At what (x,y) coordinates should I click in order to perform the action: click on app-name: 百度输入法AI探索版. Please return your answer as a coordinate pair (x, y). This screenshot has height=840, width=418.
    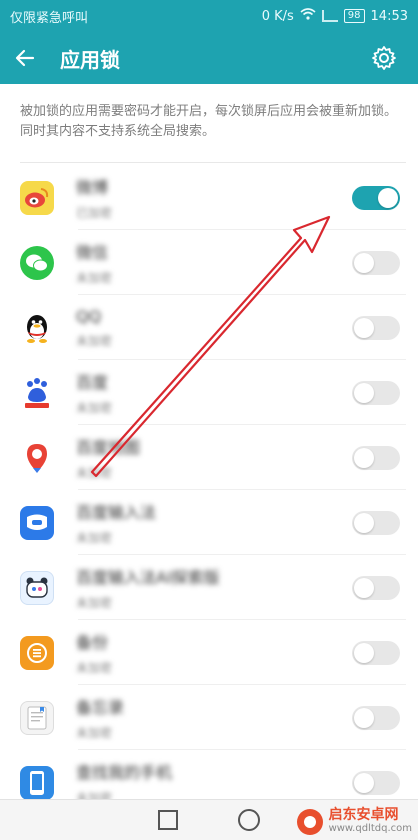
    Looking at the image, I should click on (148, 577).